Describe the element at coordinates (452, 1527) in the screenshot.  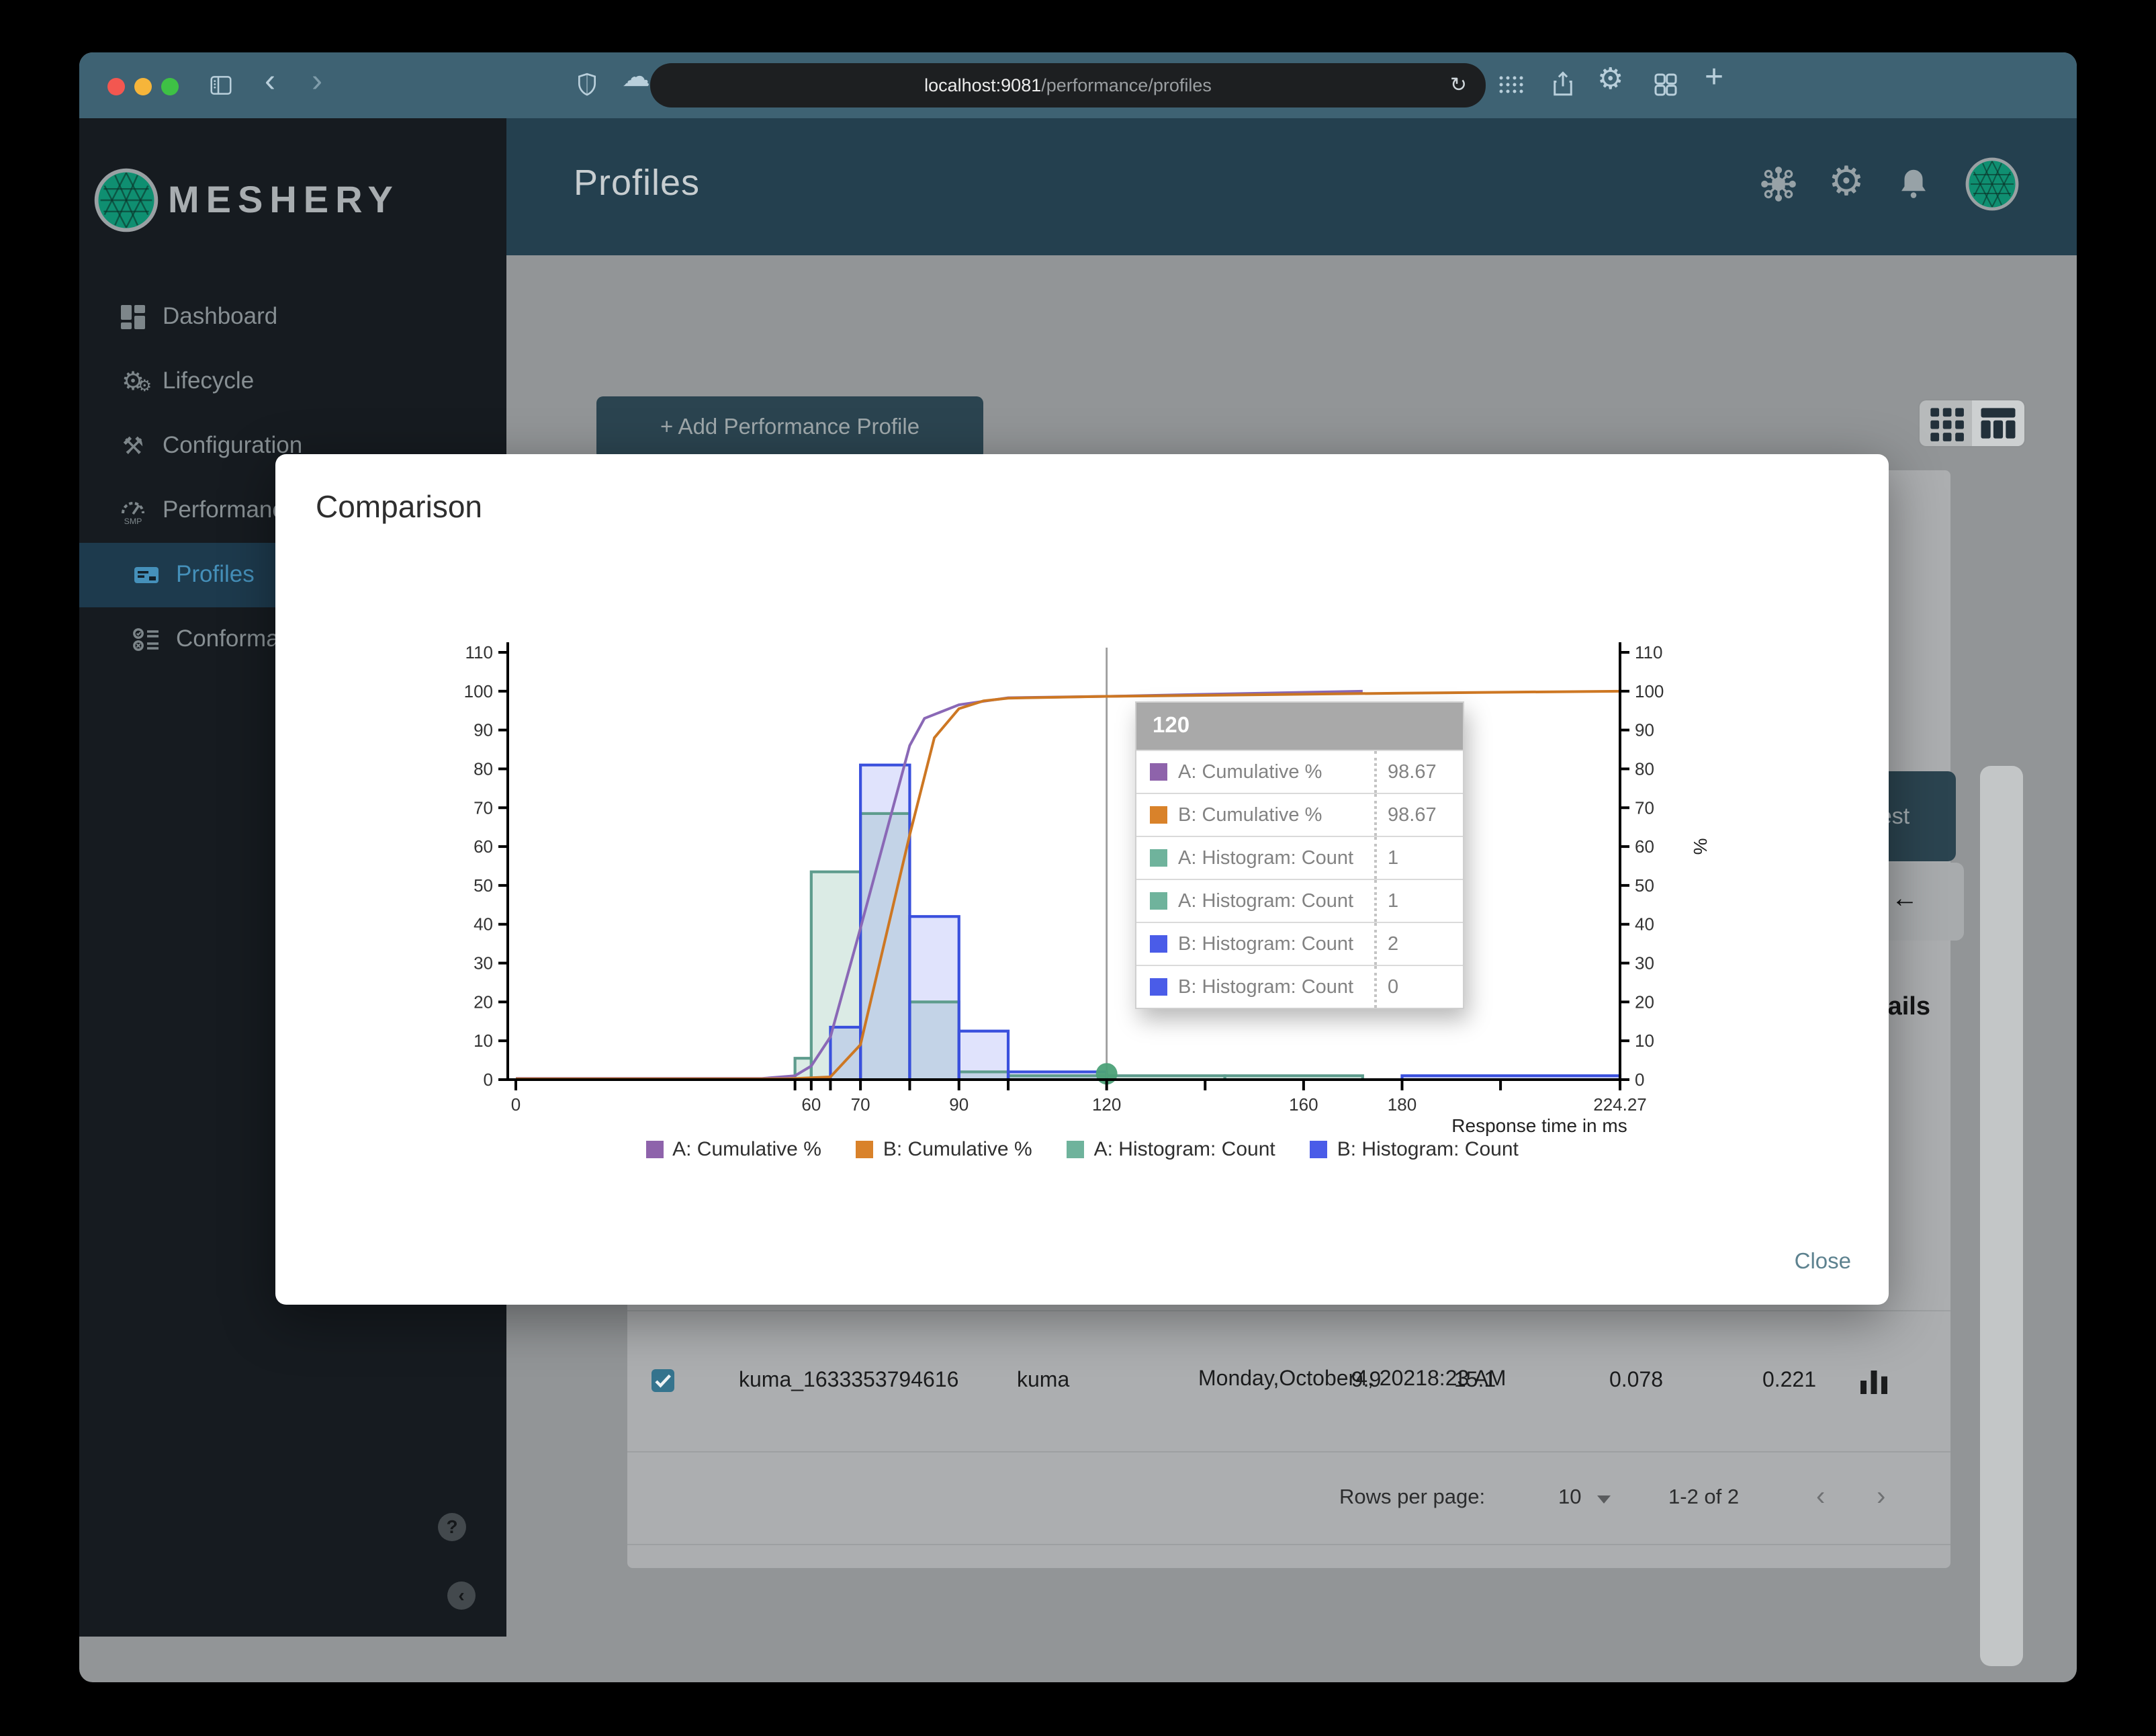
I see `help-button: ?` at that location.